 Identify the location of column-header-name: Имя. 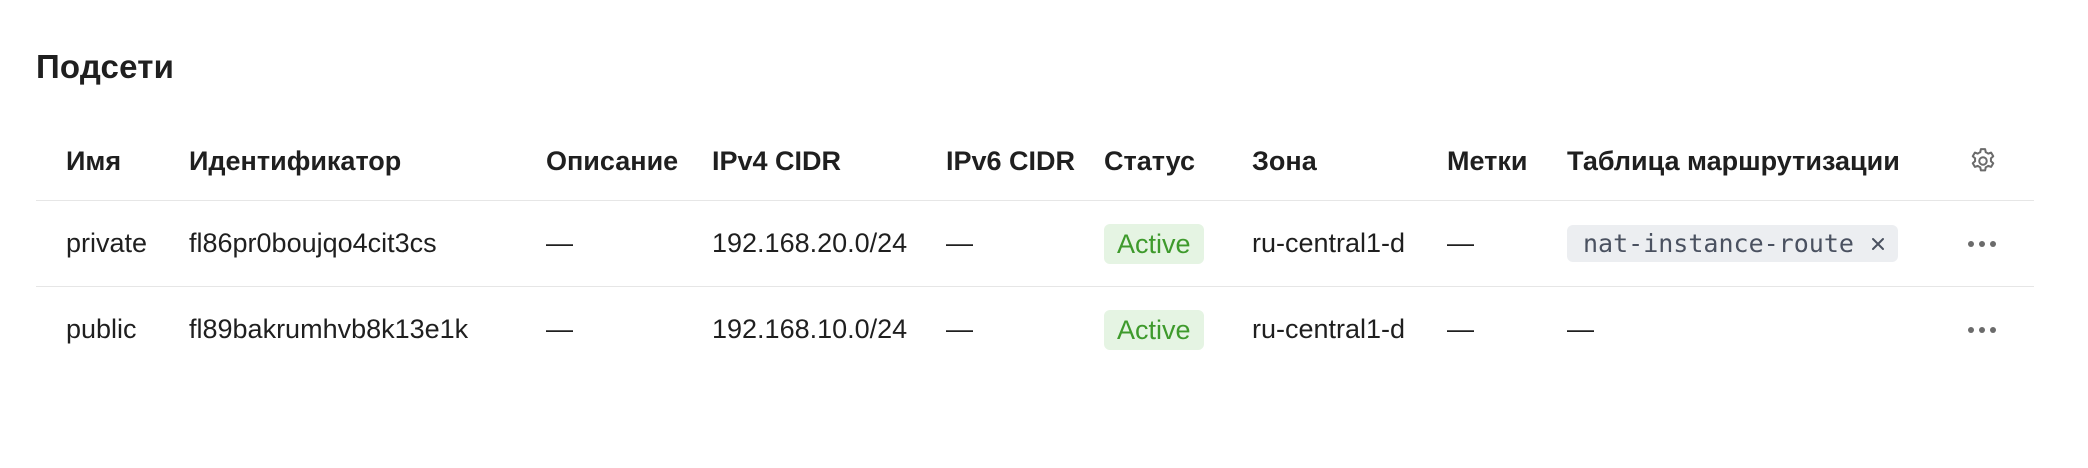
(93, 161).